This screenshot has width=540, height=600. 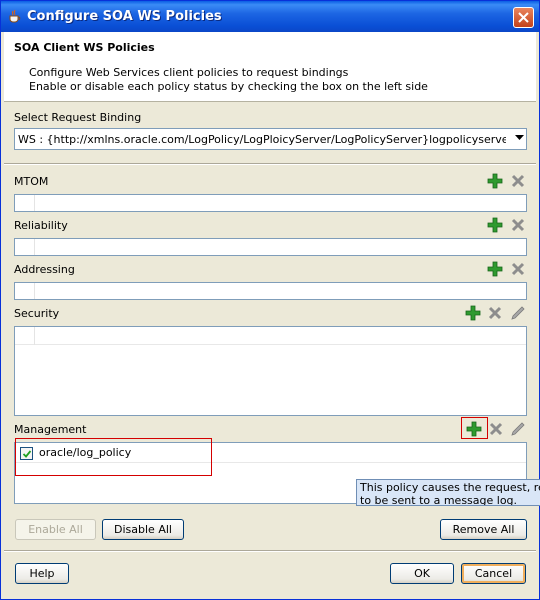 I want to click on mtom-remove-button, so click(x=518, y=181).